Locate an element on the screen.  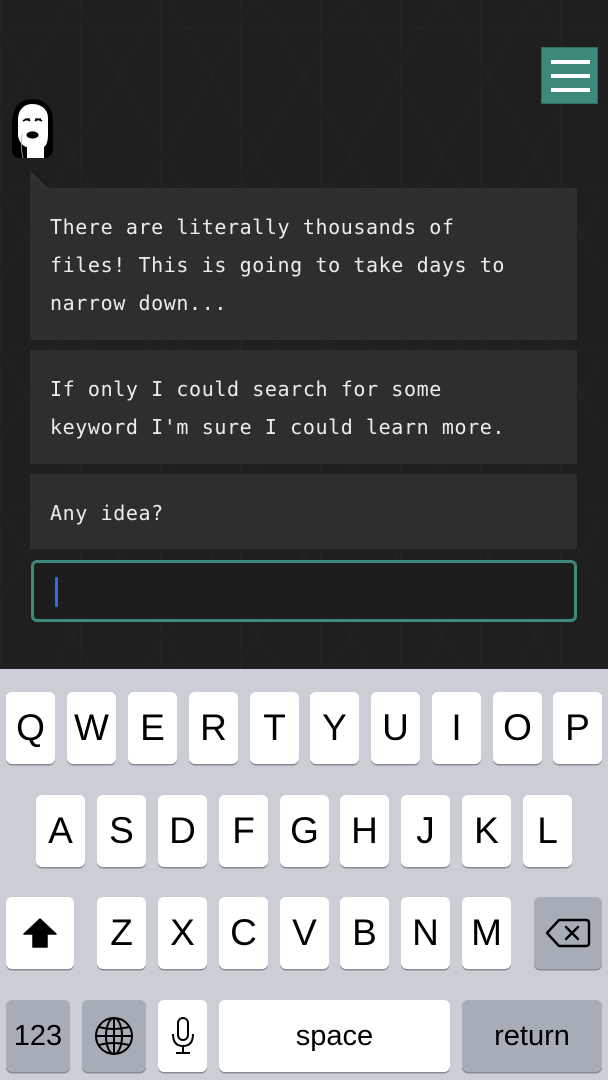
message-text: Any idea? is located at coordinates (107, 513).